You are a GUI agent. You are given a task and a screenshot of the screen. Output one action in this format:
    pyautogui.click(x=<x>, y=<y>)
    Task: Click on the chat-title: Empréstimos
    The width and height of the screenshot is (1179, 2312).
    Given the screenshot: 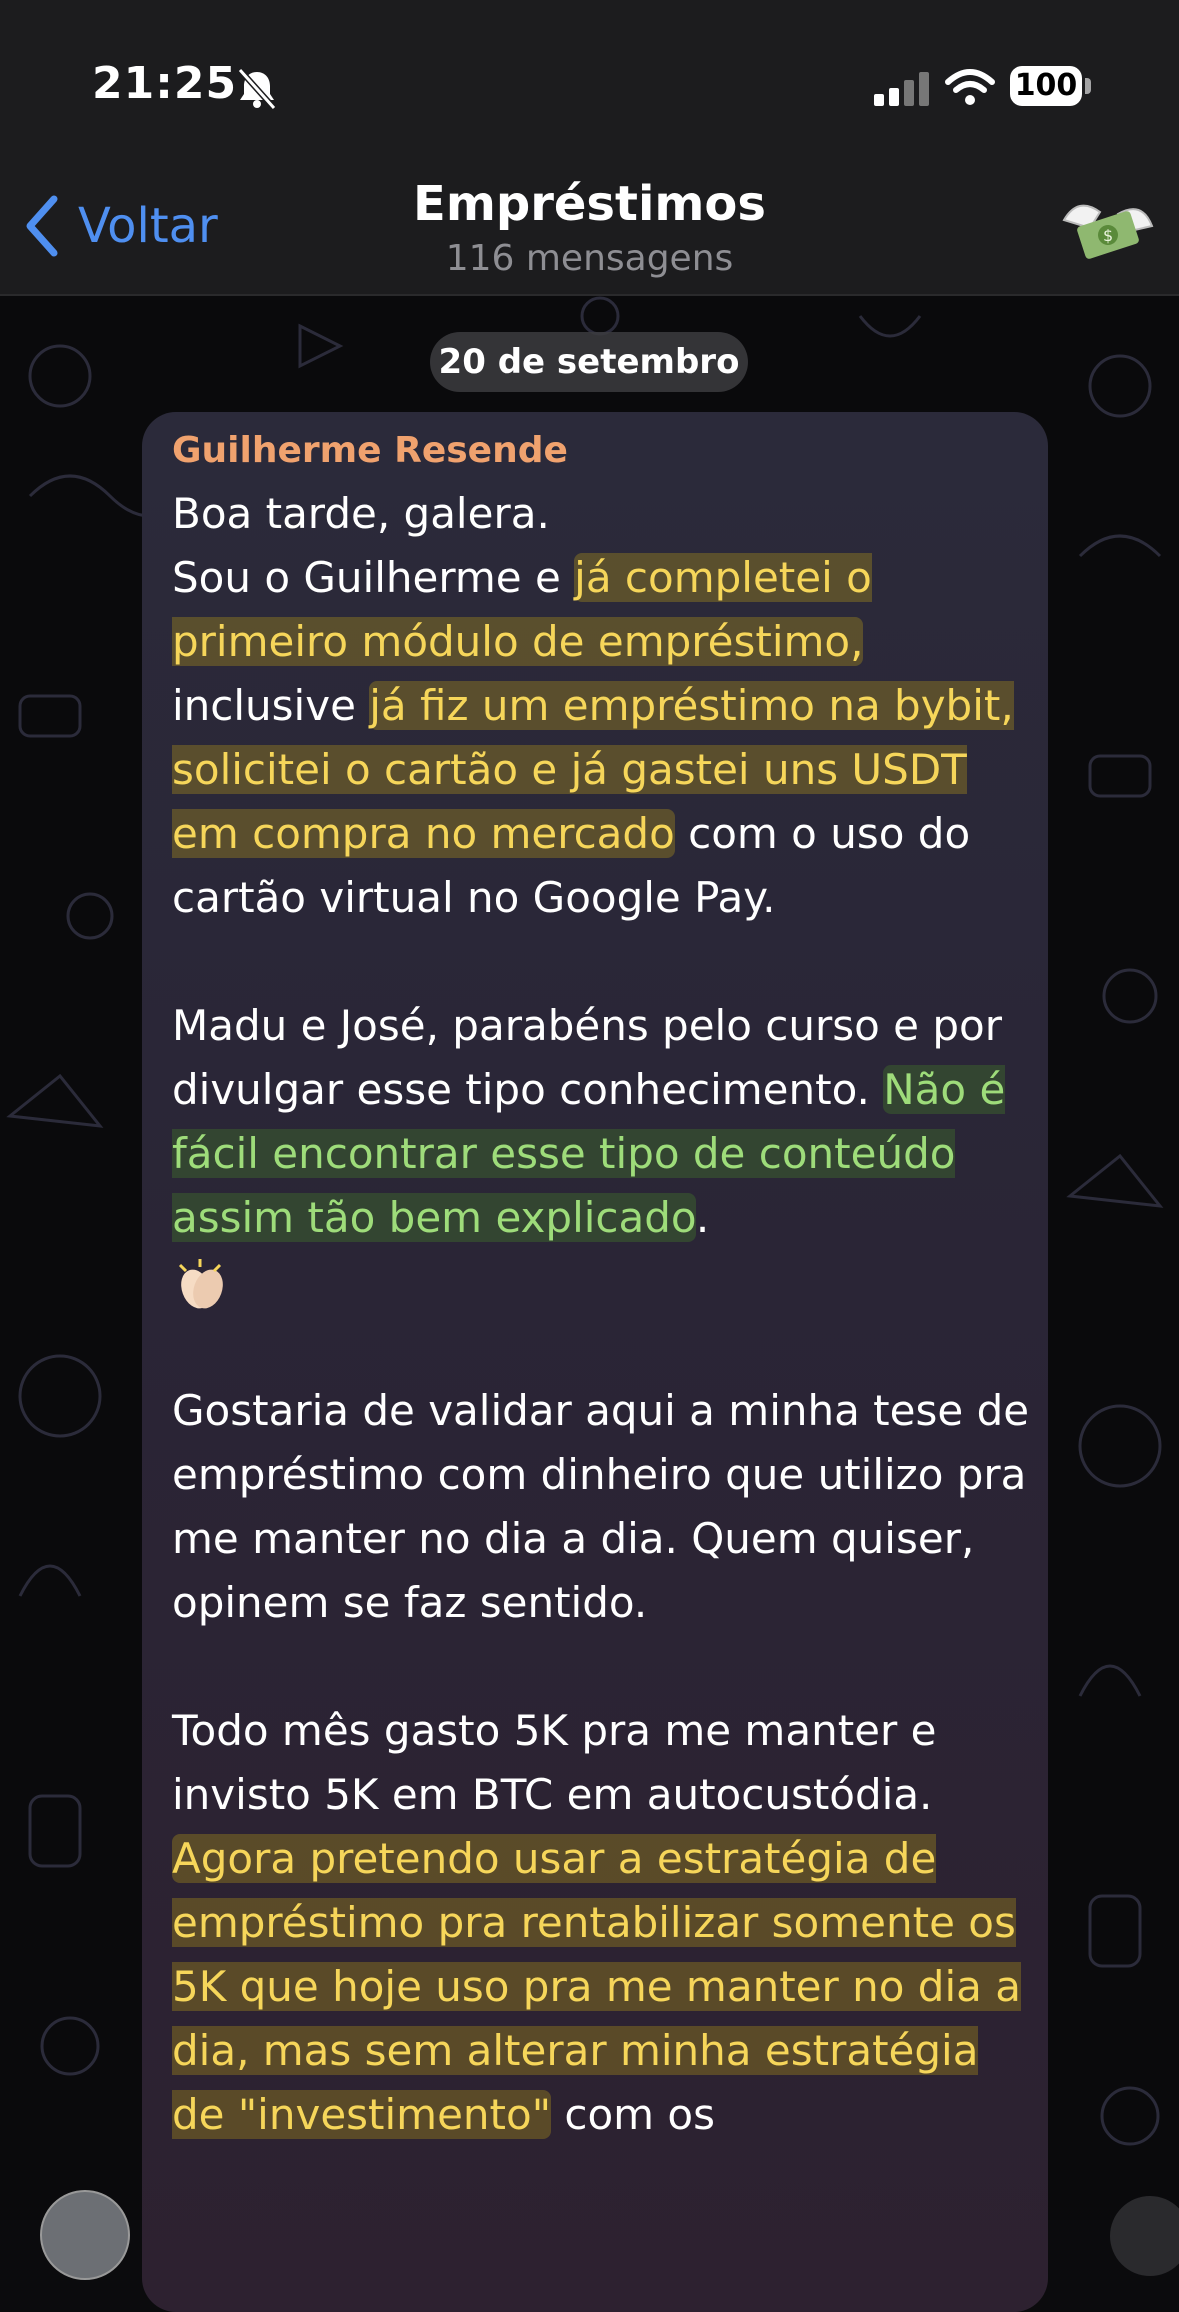 What is the action you would take?
    pyautogui.click(x=589, y=204)
    